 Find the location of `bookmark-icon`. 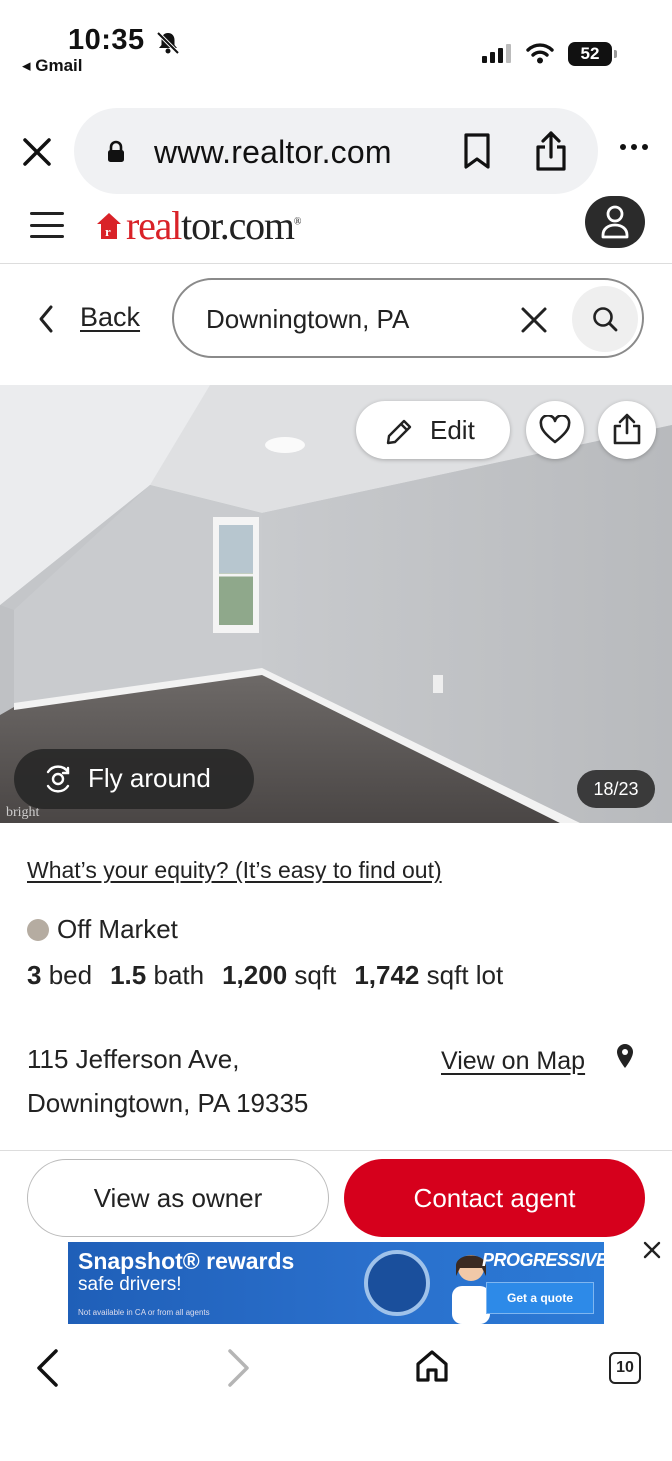

bookmark-icon is located at coordinates (477, 151).